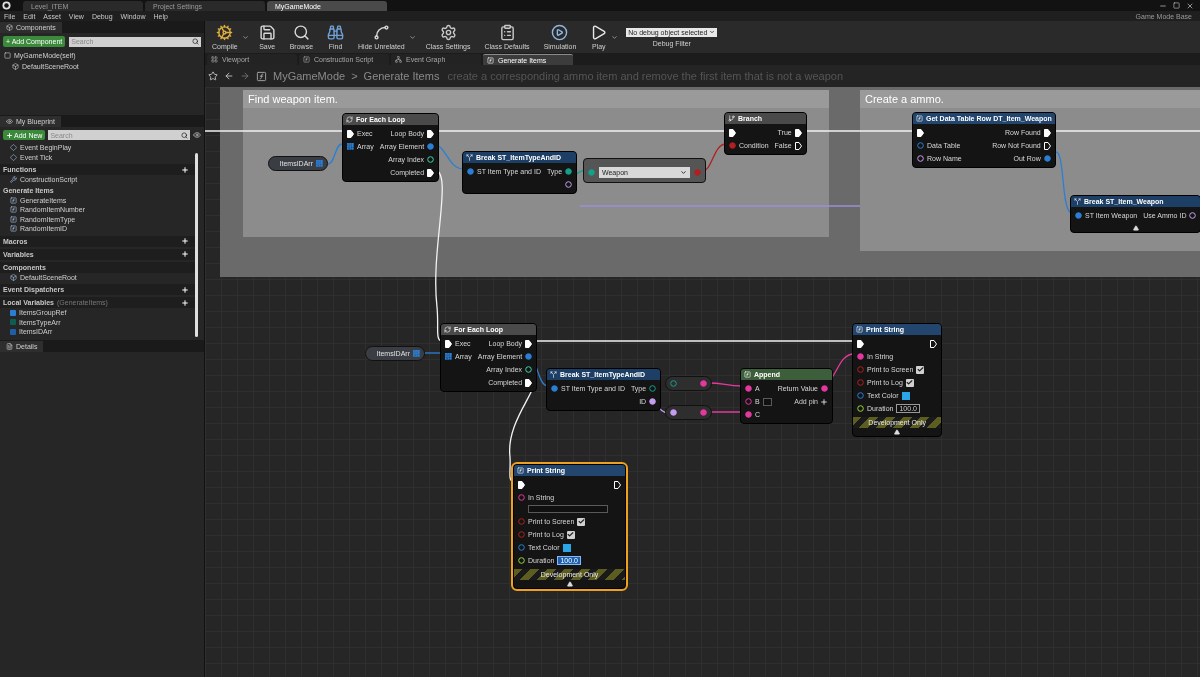 Image resolution: width=1200 pixels, height=677 pixels. Describe the element at coordinates (214, 59) in the screenshot. I see `grid-icon` at that location.